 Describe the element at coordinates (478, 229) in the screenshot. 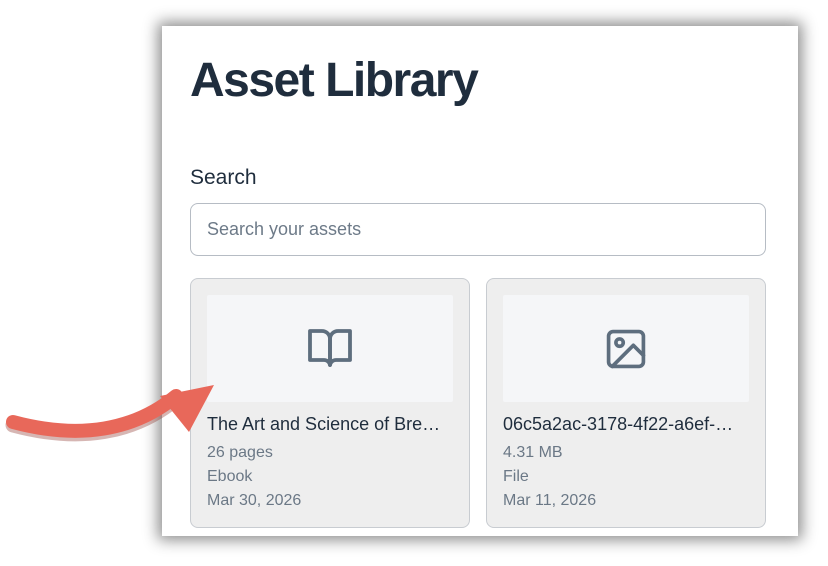

I see `search-input` at that location.